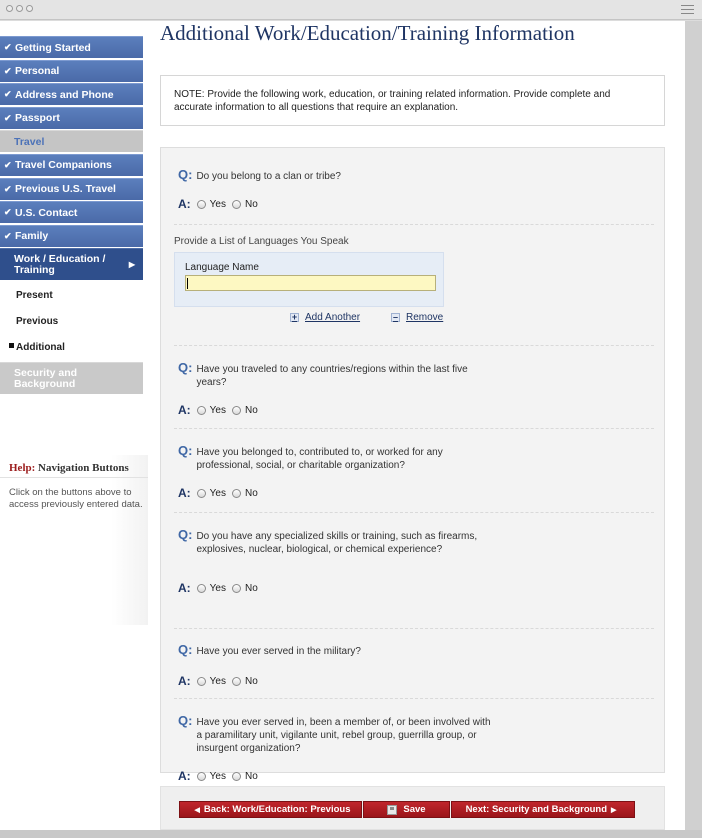 This screenshot has height=838, width=702. What do you see at coordinates (11, 346) in the screenshot?
I see `current-bullet-icon` at bounding box center [11, 346].